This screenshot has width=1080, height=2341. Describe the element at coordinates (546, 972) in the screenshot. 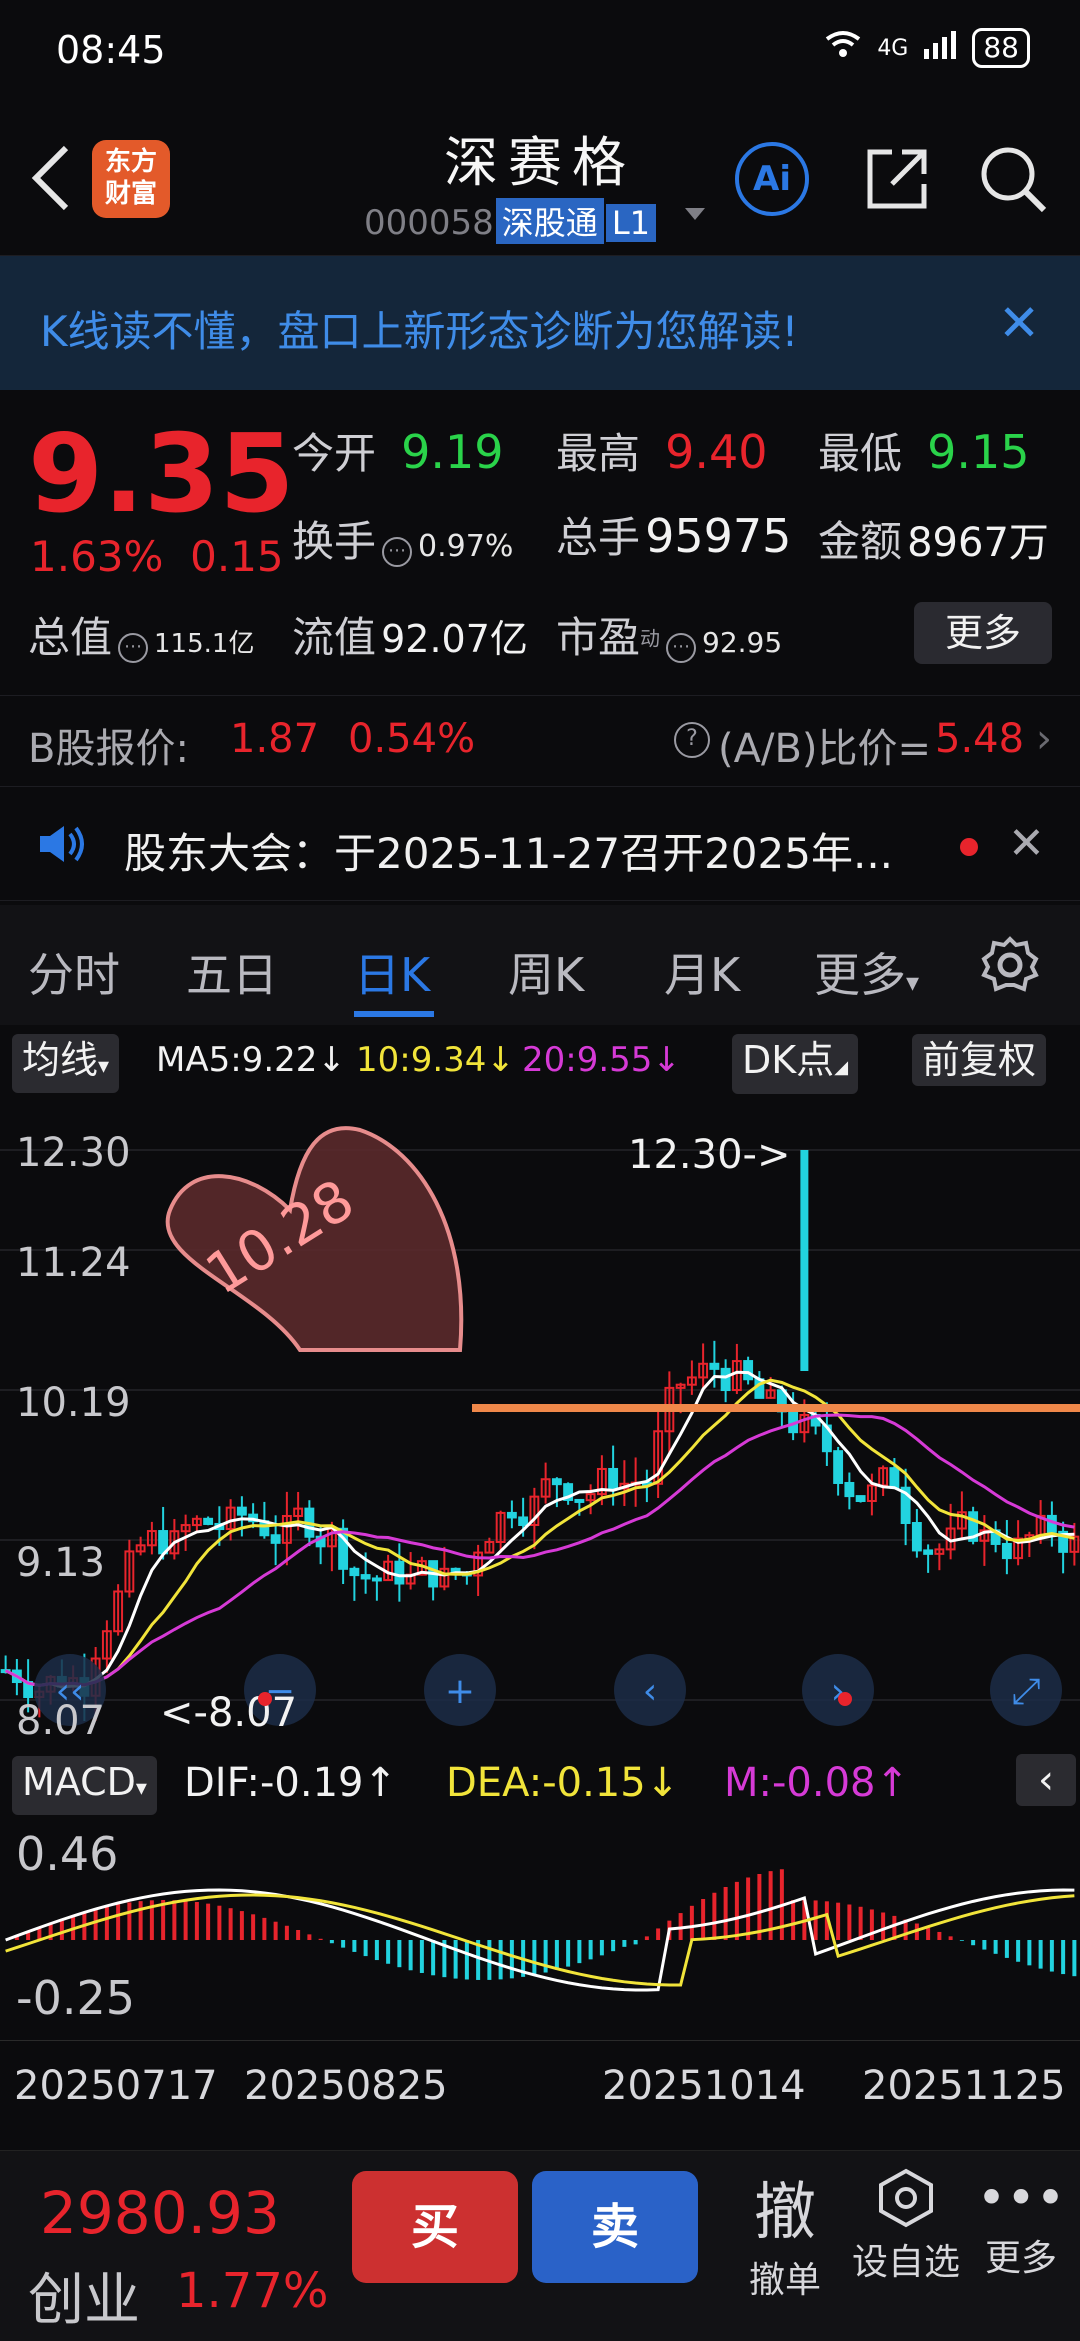

I see `tab-weekly-k: 周K` at that location.